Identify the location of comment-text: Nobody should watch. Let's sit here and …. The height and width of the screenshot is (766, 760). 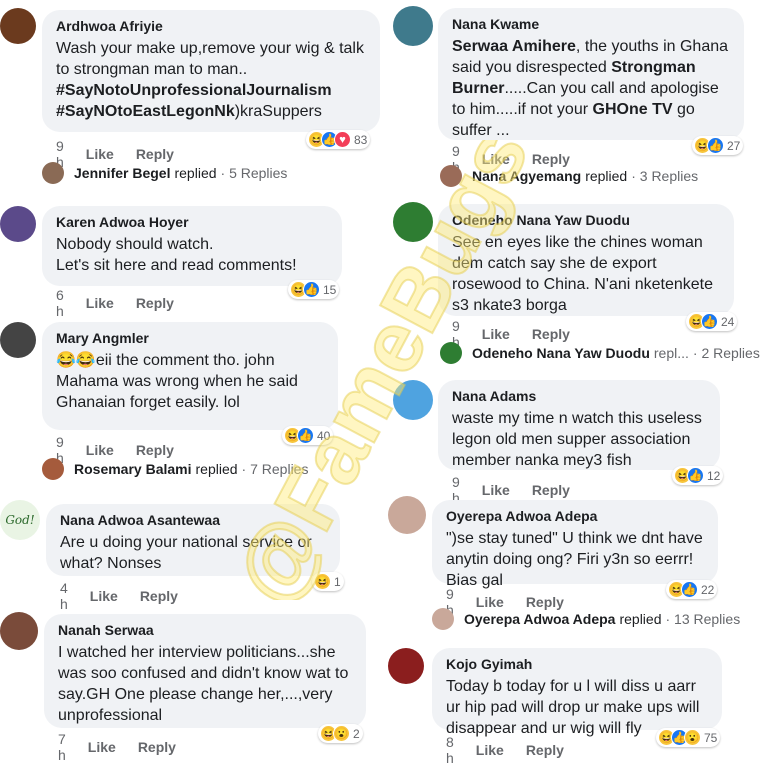
(176, 255).